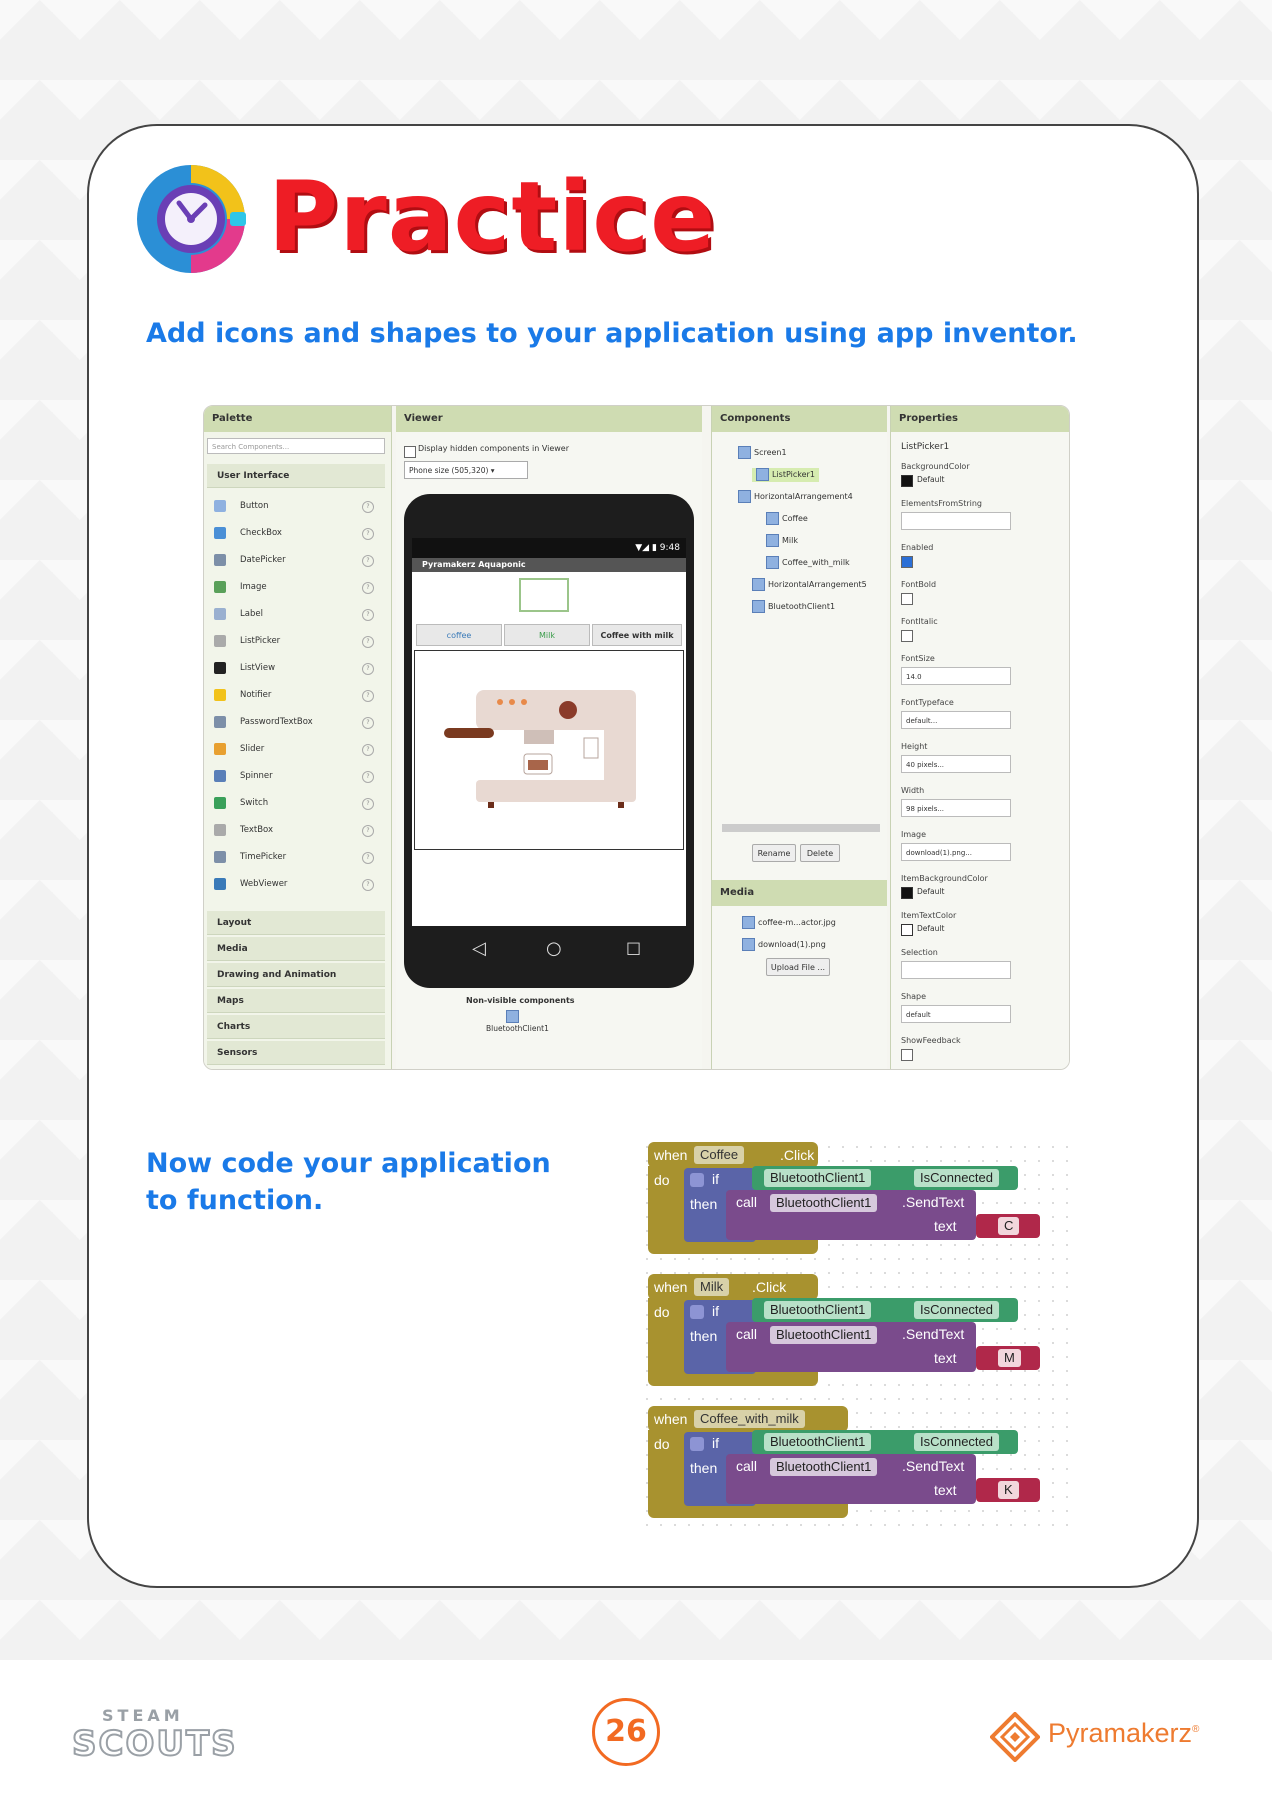 This screenshot has width=1272, height=1800. I want to click on palette-item: Button?, so click(299, 506).